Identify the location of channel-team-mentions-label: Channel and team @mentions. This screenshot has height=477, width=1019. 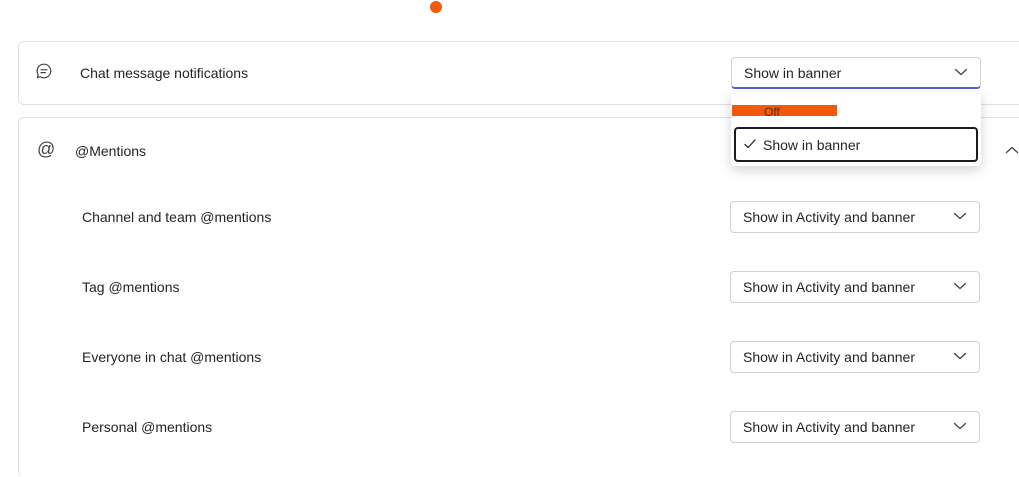
(177, 217).